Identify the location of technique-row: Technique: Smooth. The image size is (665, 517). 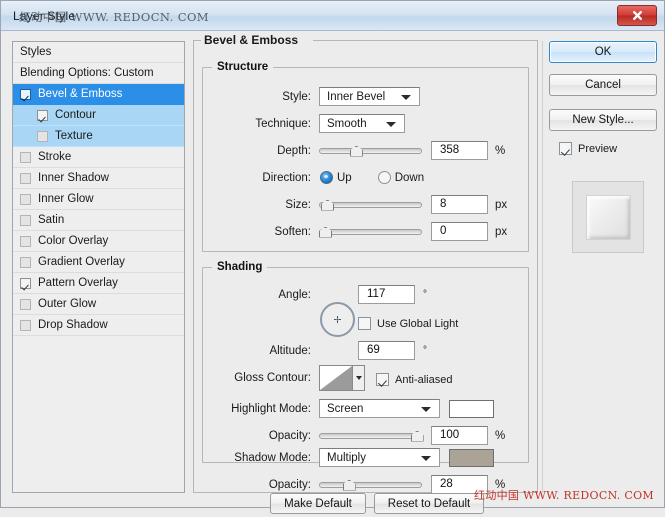
(362, 123).